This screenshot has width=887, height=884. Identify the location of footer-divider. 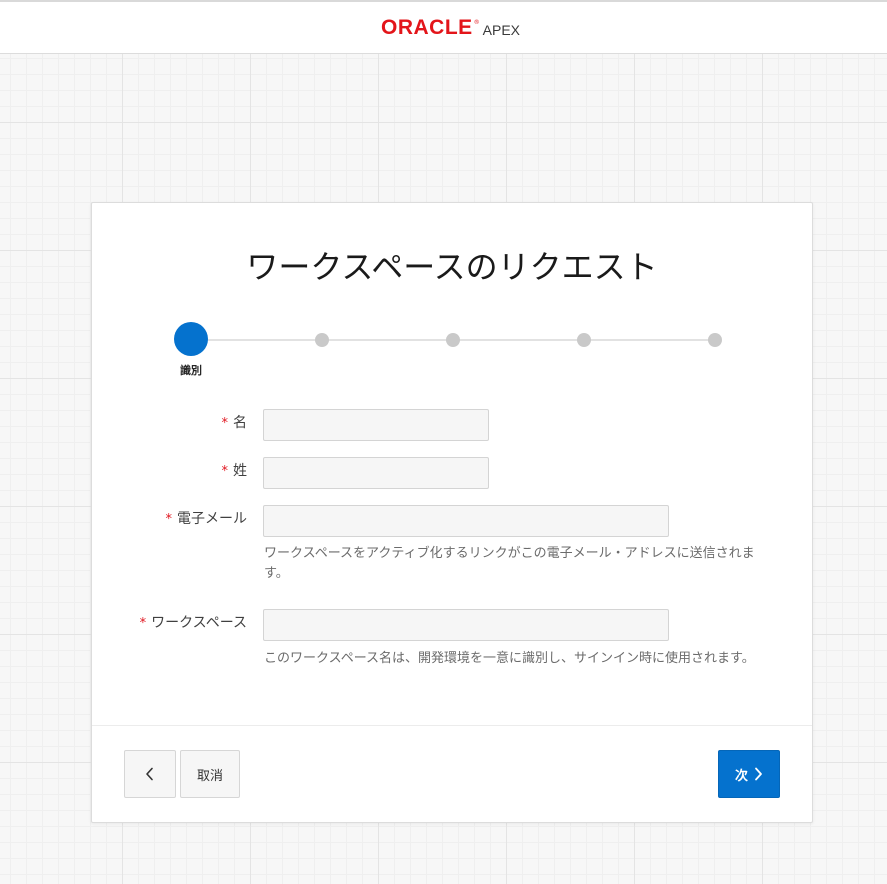
(452, 725).